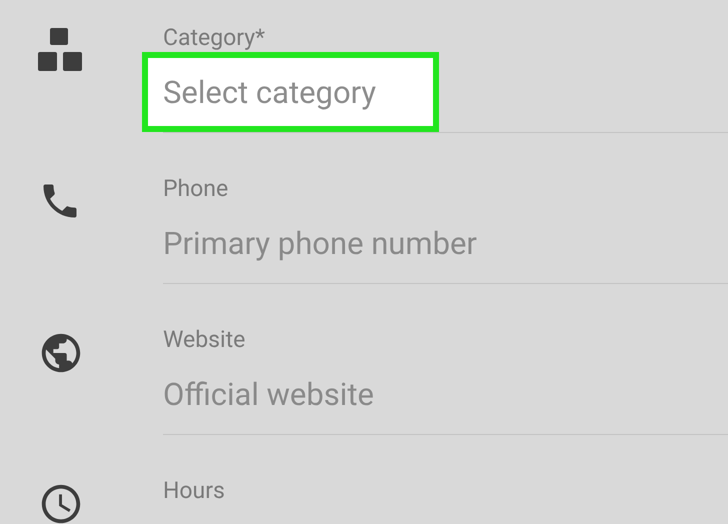 The height and width of the screenshot is (524, 728). What do you see at coordinates (194, 491) in the screenshot?
I see `field-label: Hours` at bounding box center [194, 491].